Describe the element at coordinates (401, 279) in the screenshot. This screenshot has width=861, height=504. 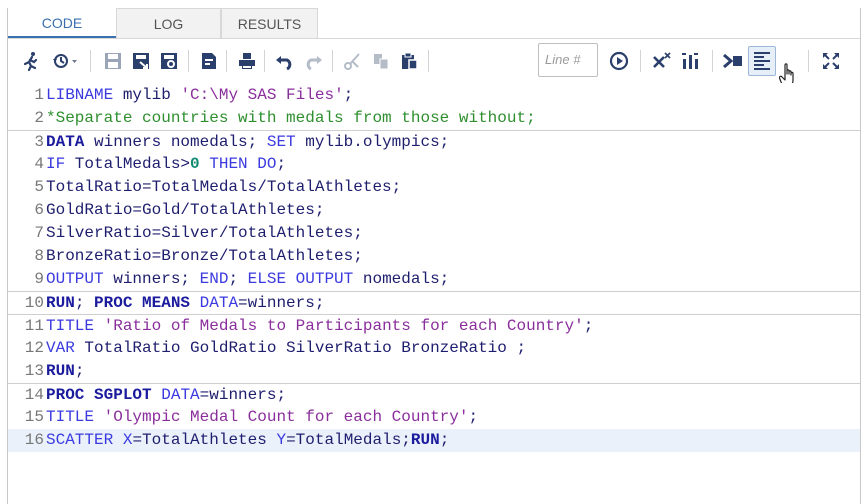
I see `code-token: nomedals;` at that location.